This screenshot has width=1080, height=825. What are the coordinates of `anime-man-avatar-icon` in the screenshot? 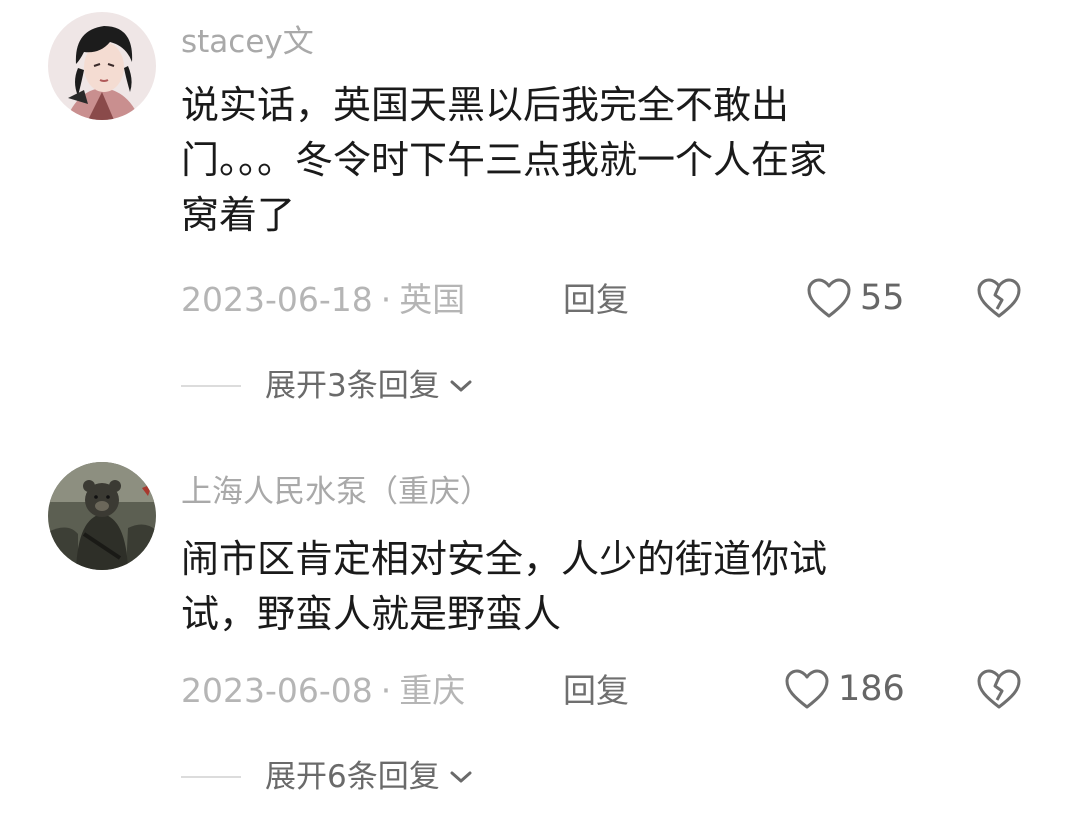 It's located at (102, 66).